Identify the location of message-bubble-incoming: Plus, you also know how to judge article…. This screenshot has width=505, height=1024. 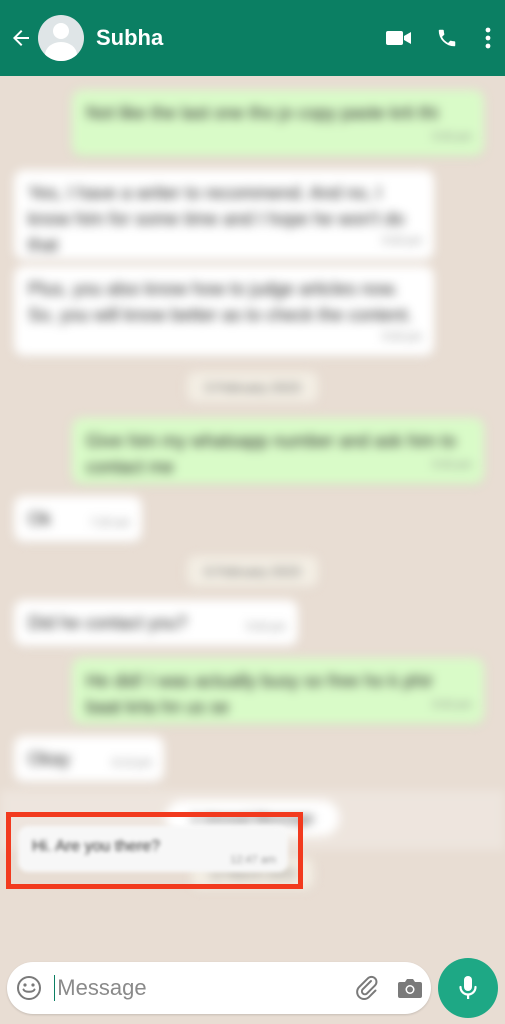
(224, 311).